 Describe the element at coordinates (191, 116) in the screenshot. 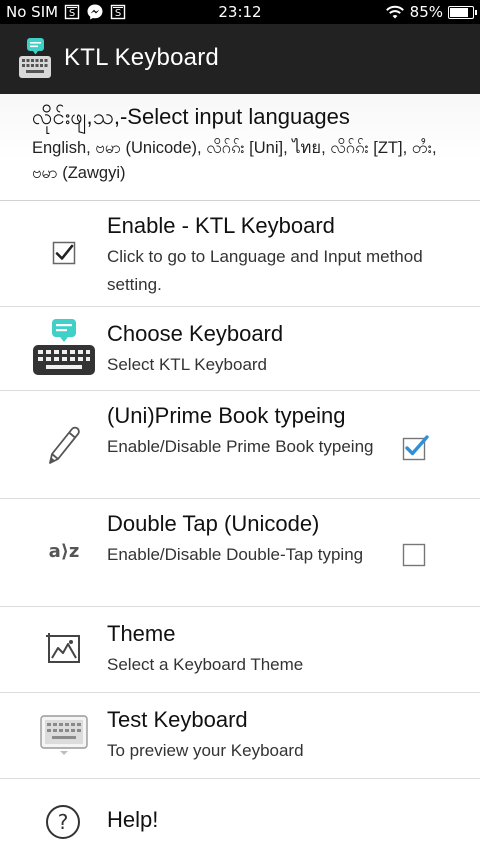

I see `input-languages-title: လိုင်းဖျ,သ,-Select input languages` at that location.